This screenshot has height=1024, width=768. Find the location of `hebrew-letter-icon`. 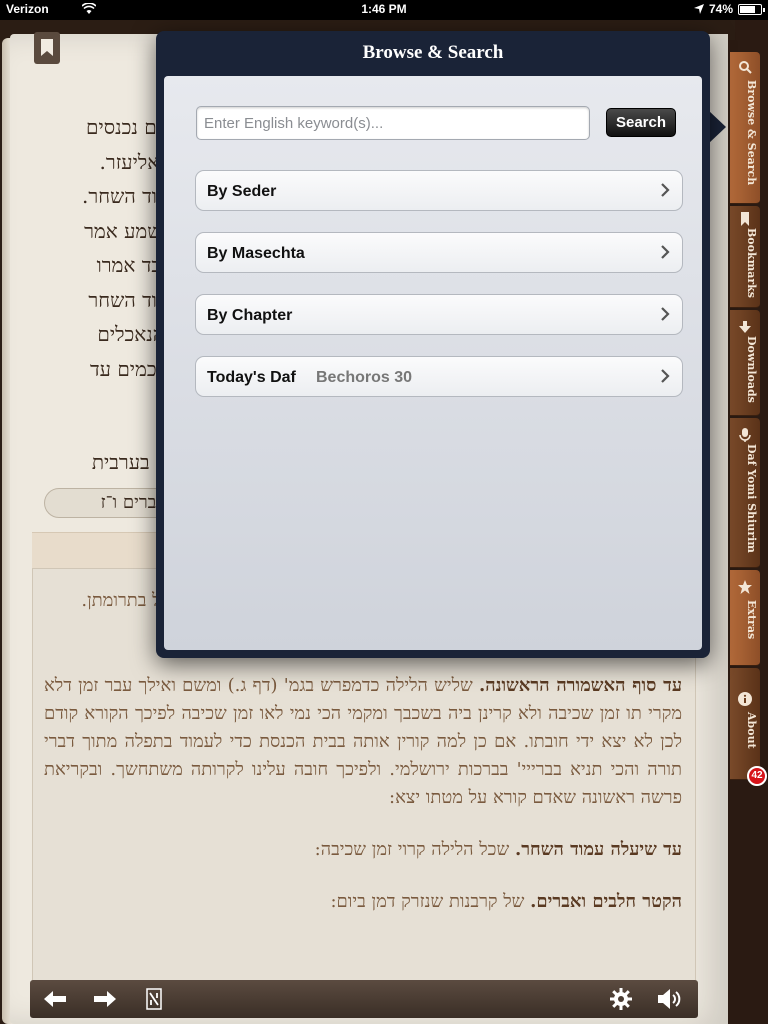

hebrew-letter-icon is located at coordinates (155, 999).